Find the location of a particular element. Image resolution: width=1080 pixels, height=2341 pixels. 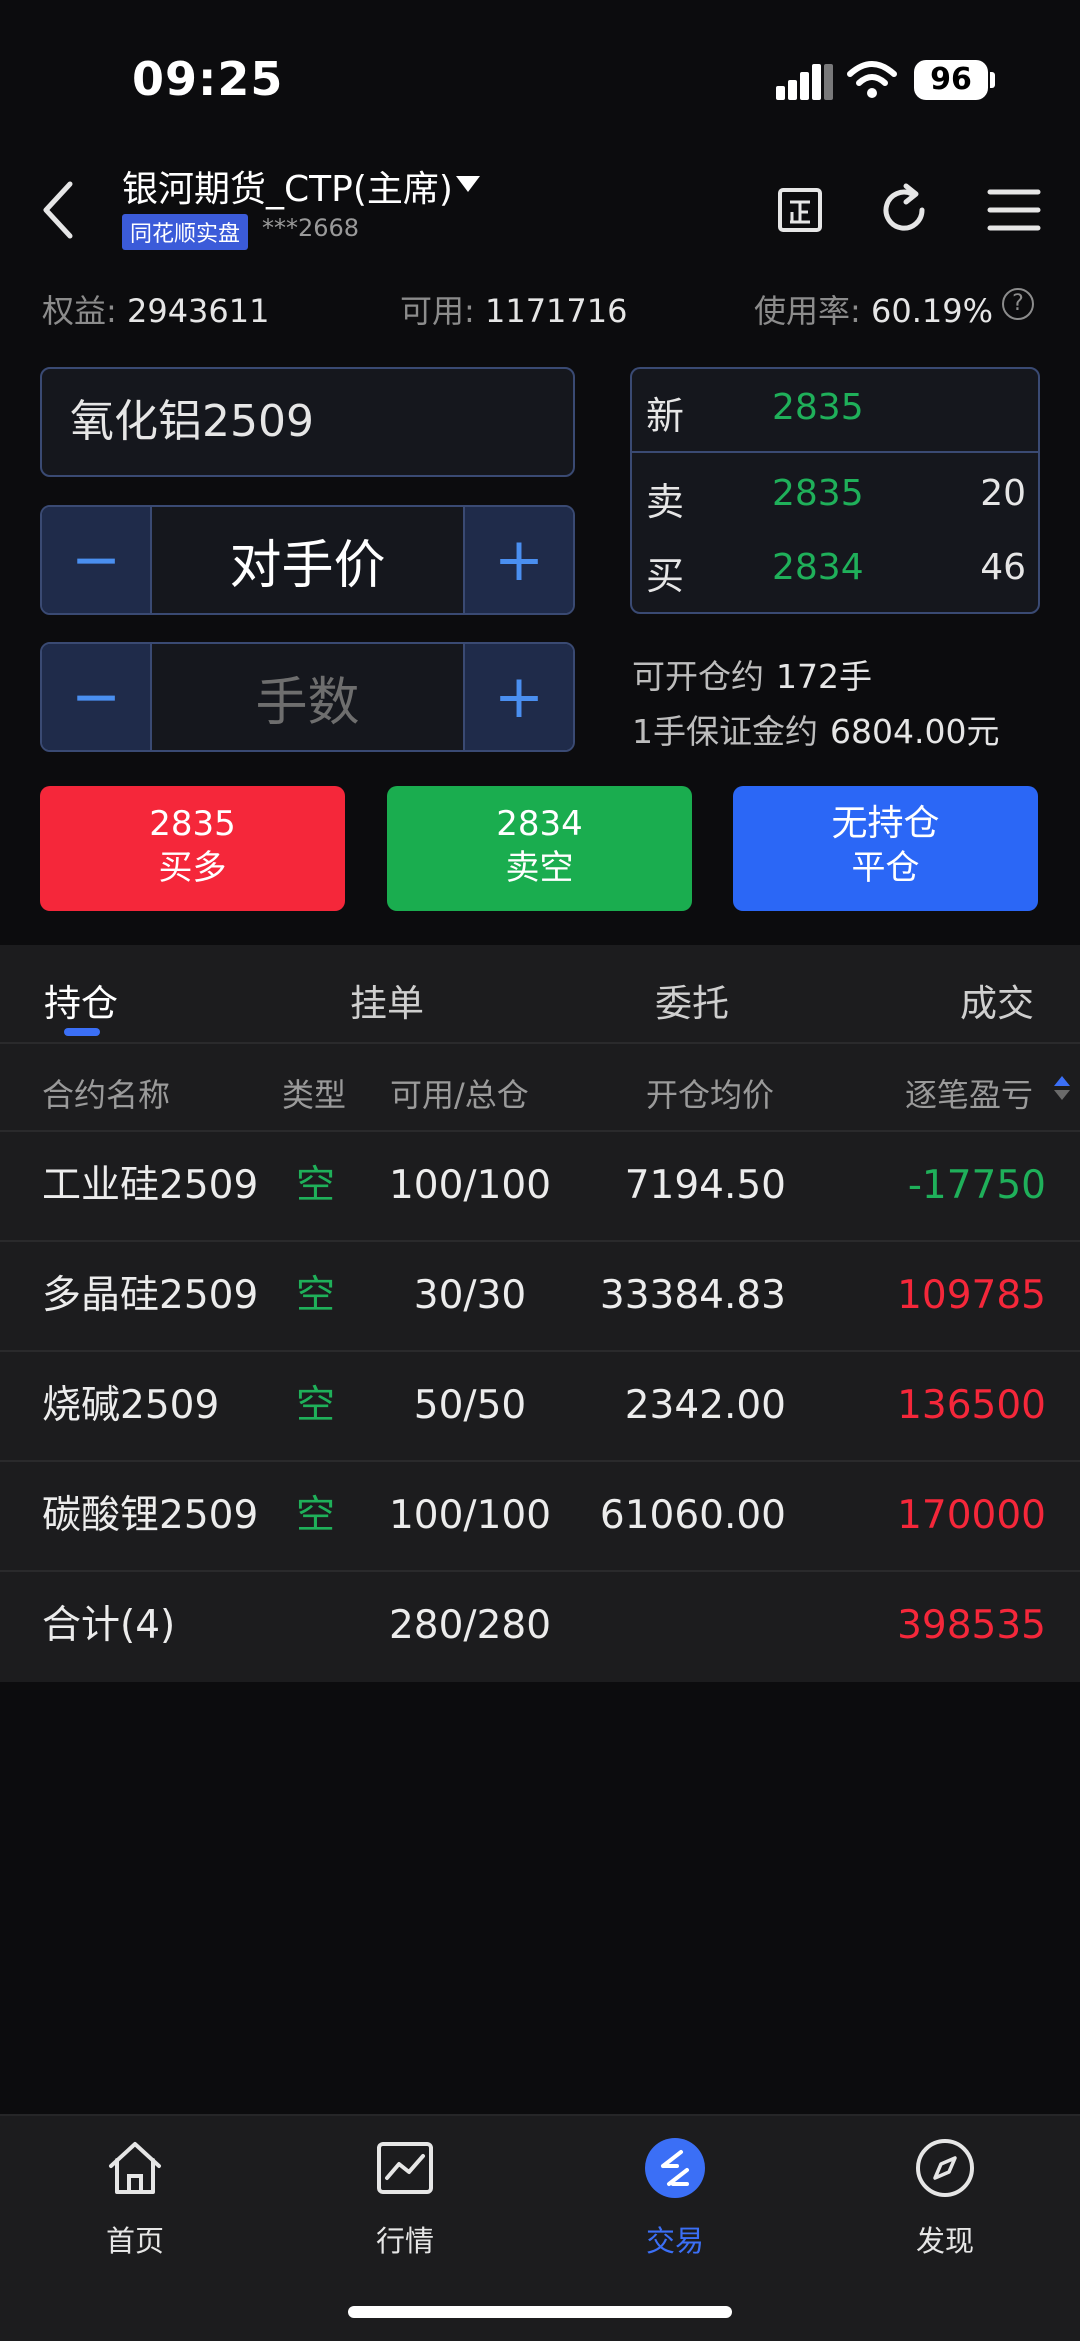

caret-down-icon is located at coordinates (468, 184).